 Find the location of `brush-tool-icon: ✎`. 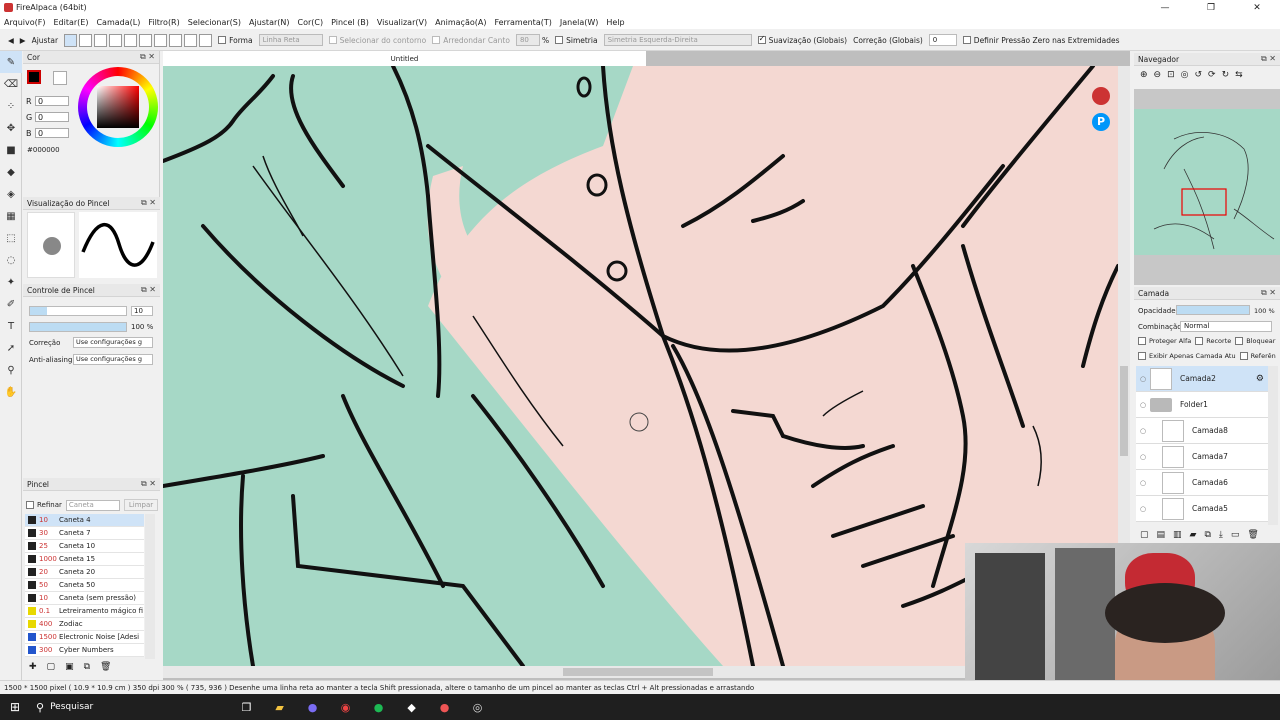

brush-tool-icon: ✎ is located at coordinates (11, 62).